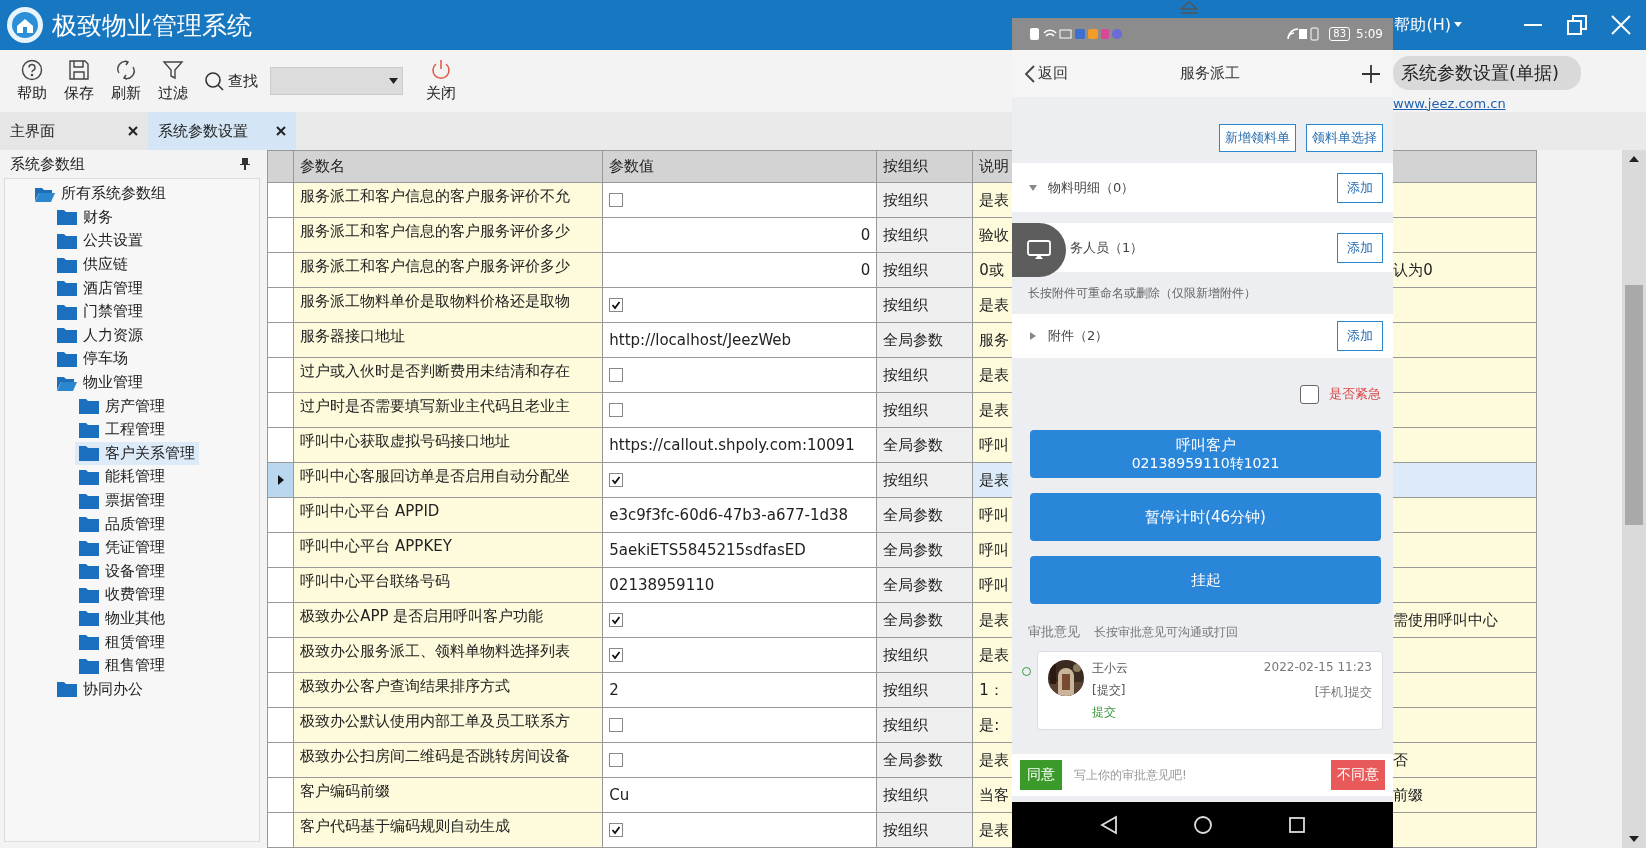  What do you see at coordinates (100, 335) in the screenshot?
I see `tree-item: 人力资源` at bounding box center [100, 335].